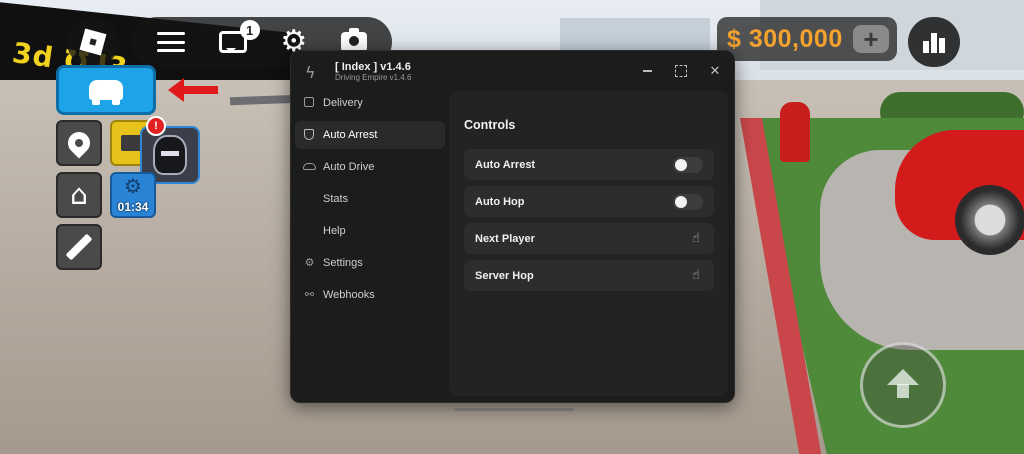 This screenshot has width=1024, height=454. Describe the element at coordinates (785, 38) in the screenshot. I see `money-amount: $ 300,000` at that location.